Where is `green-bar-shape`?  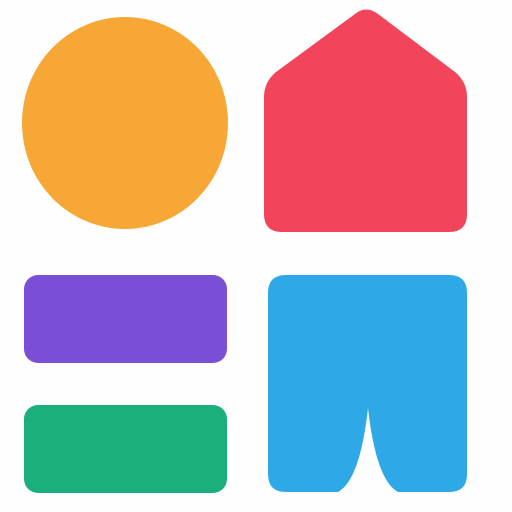 green-bar-shape is located at coordinates (125, 449).